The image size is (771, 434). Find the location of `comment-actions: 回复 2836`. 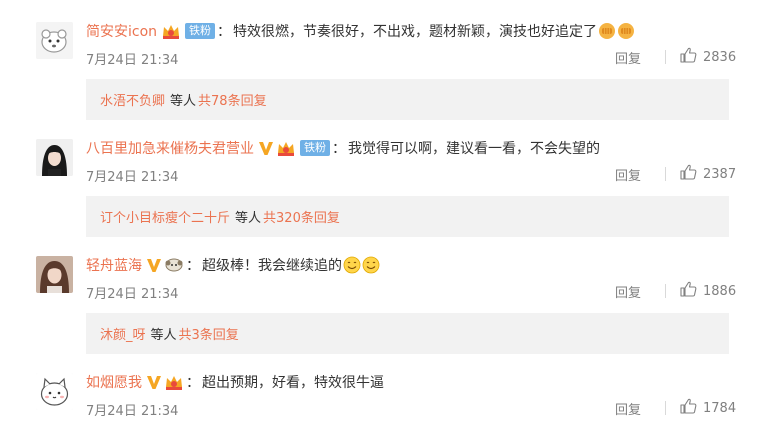

comment-actions: 回复 2836 is located at coordinates (675, 57).